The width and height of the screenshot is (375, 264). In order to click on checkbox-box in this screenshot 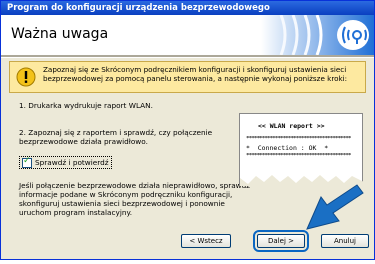, I will do `click(27, 162)`.